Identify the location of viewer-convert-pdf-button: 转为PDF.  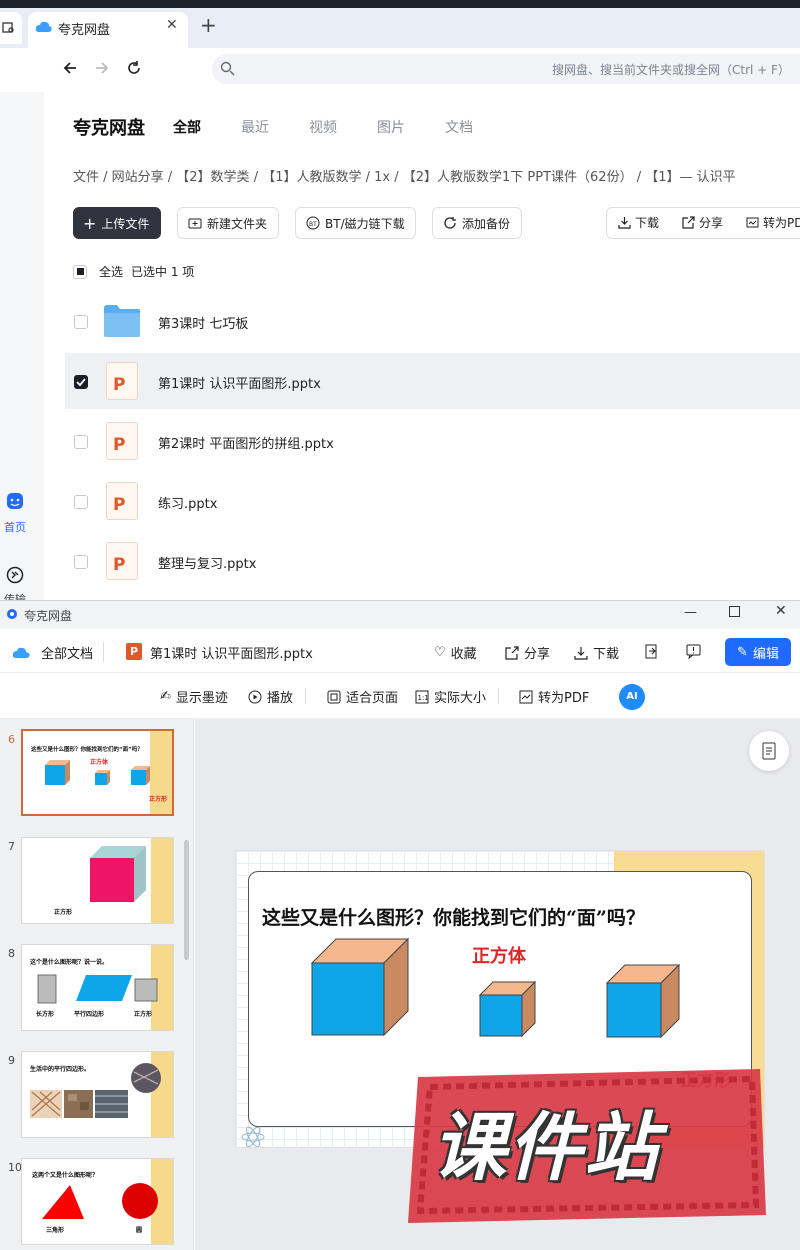
(554, 696).